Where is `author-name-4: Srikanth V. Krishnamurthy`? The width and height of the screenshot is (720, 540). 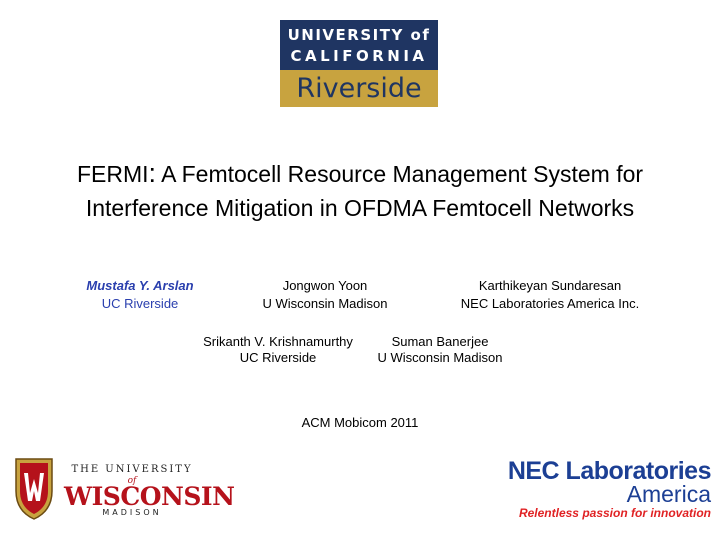
author-name-4: Srikanth V. Krishnamurthy is located at coordinates (278, 341).